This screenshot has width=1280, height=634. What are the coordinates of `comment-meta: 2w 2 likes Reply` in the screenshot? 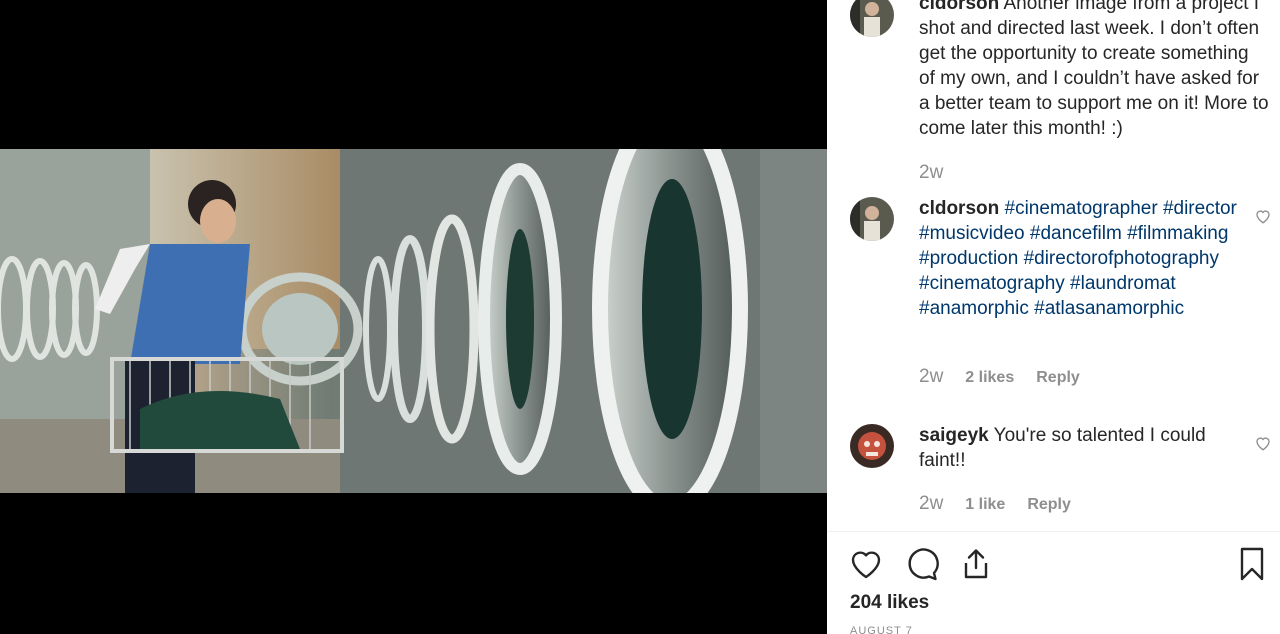 It's located at (999, 377).